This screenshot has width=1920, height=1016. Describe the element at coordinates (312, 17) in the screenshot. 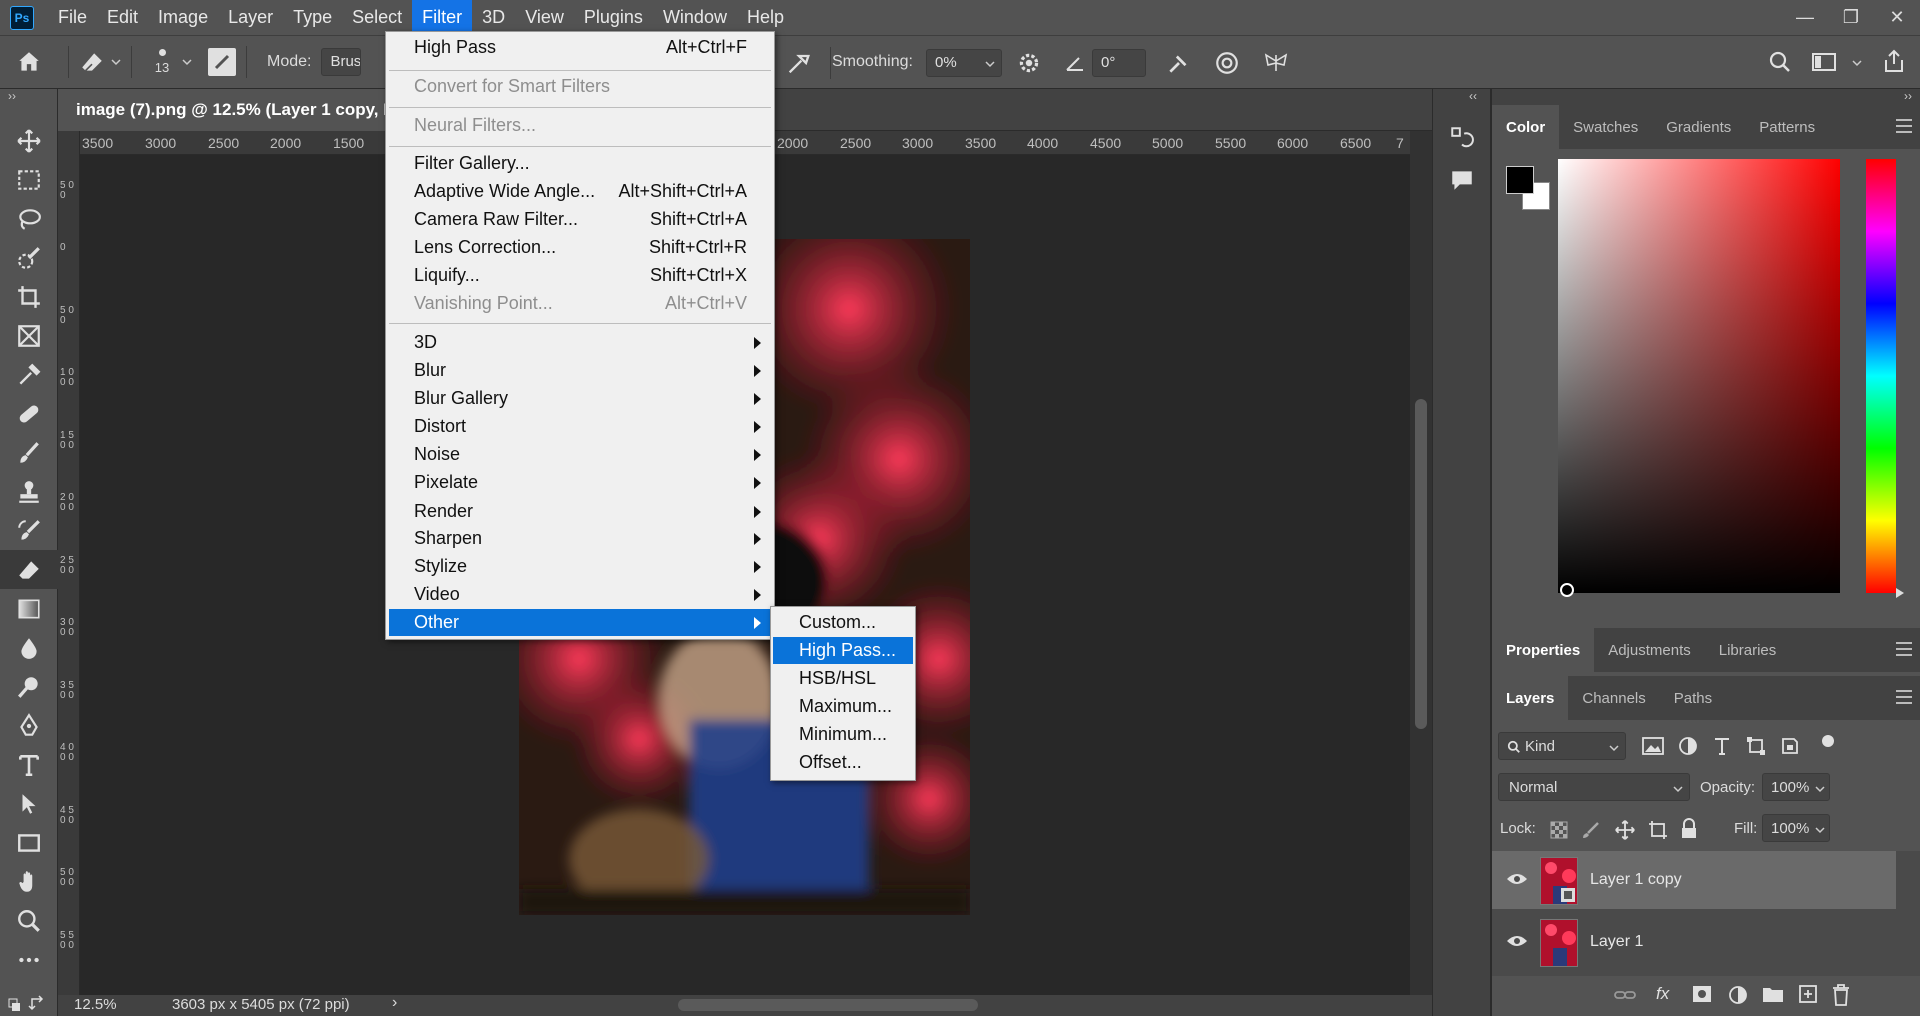

I see `menu-type: Type` at that location.